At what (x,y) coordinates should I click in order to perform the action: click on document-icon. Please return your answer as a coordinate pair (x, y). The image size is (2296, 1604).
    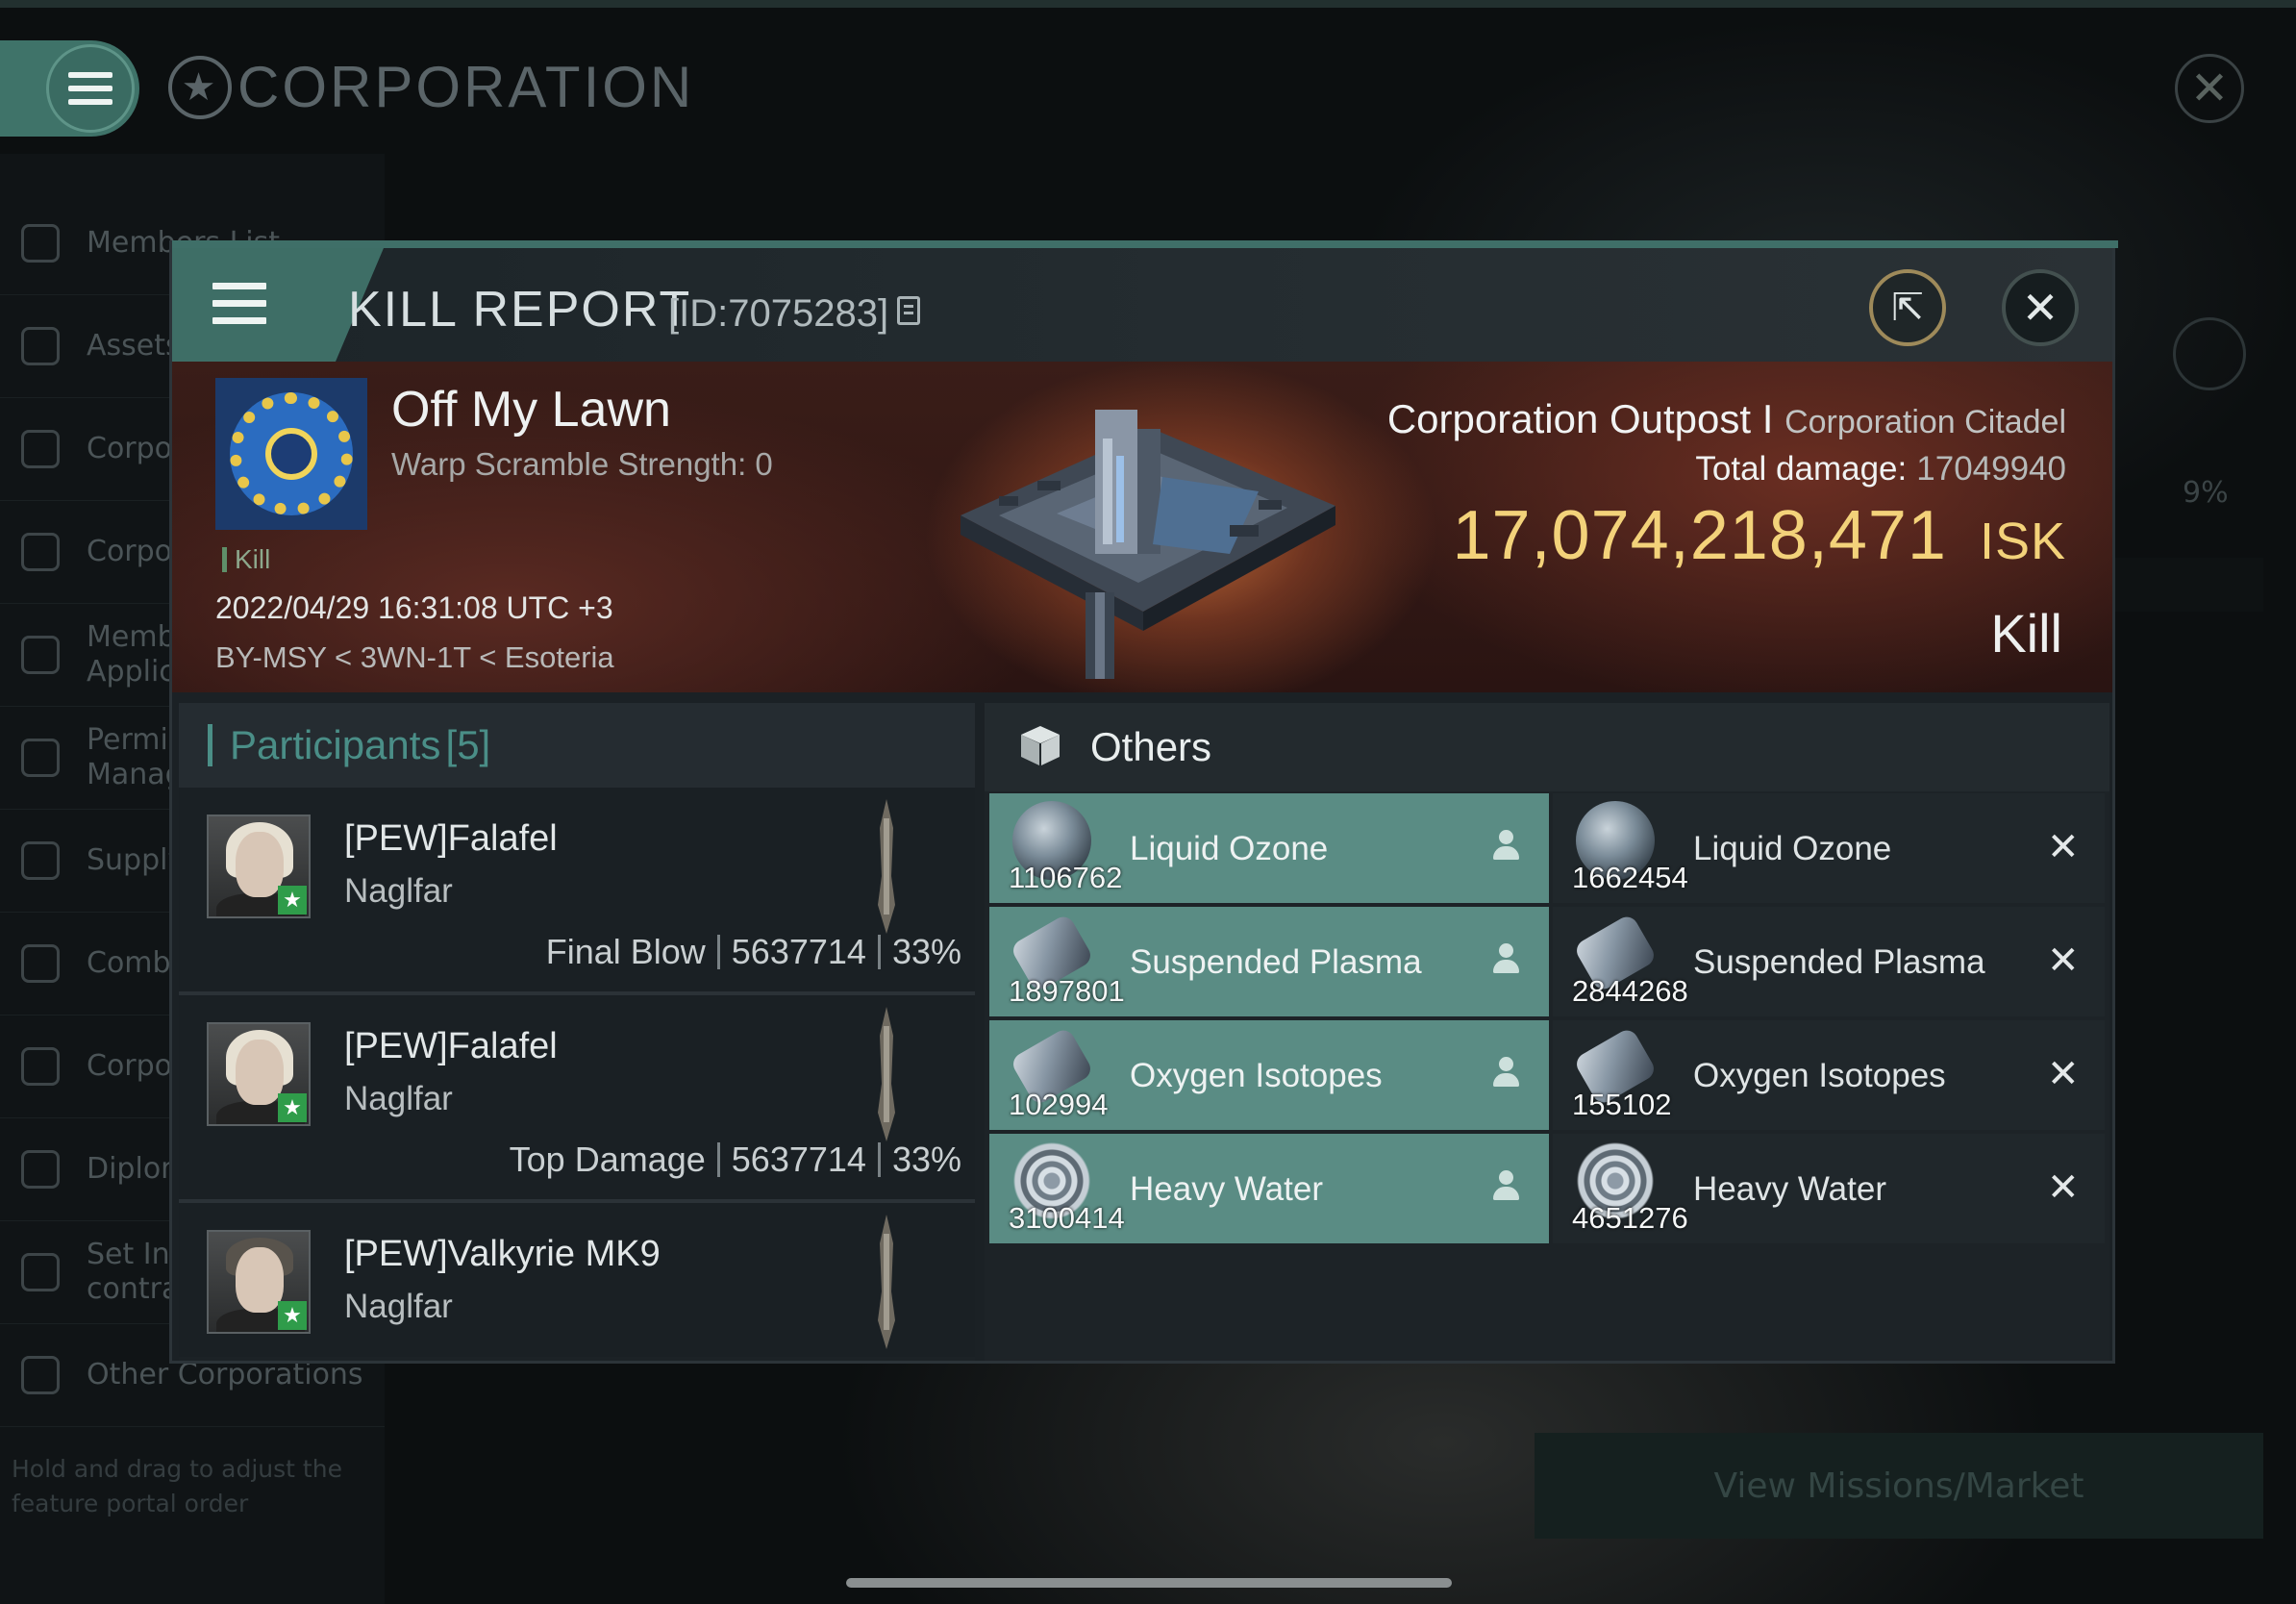
    Looking at the image, I should click on (40, 1066).